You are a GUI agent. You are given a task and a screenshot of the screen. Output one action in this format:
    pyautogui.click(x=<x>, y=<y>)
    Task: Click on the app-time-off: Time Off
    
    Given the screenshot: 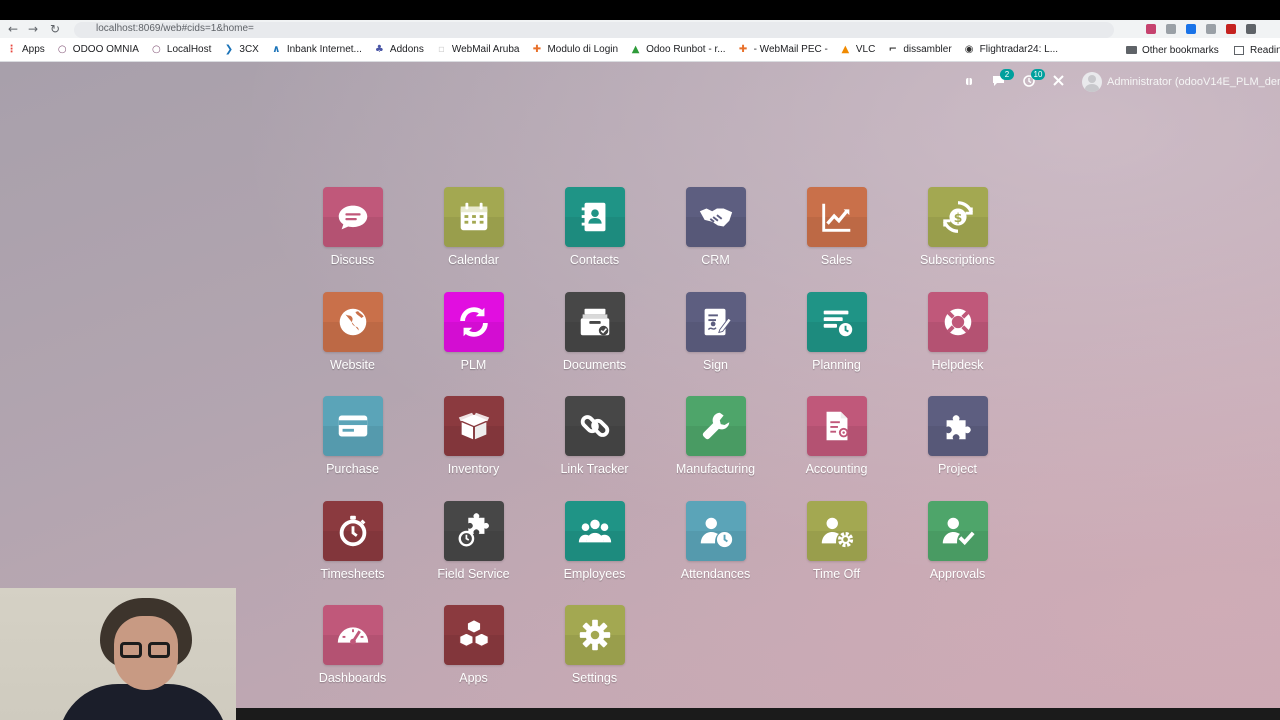 What is the action you would take?
    pyautogui.click(x=836, y=553)
    